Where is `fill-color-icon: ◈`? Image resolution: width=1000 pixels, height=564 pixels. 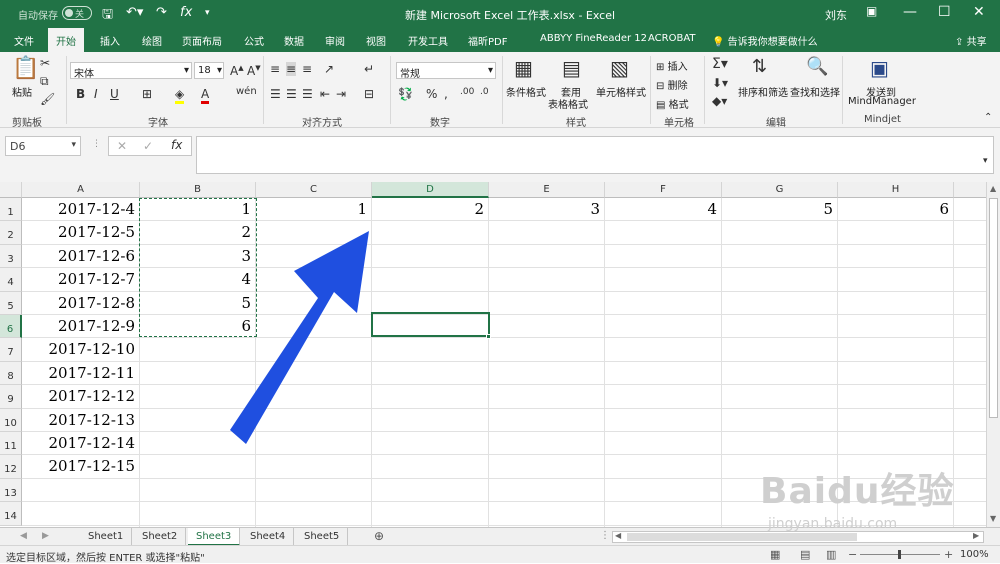 fill-color-icon: ◈ is located at coordinates (180, 95).